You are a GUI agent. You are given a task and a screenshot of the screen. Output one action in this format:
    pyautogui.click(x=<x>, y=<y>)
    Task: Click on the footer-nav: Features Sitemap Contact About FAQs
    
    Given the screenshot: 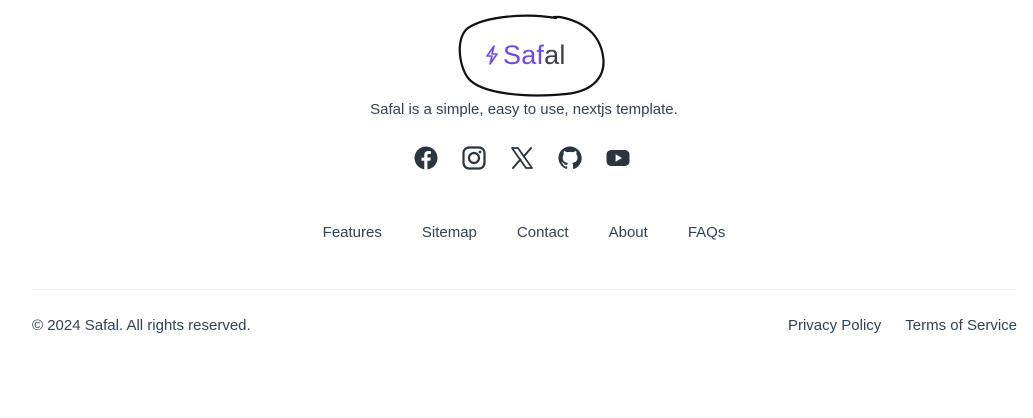 What is the action you would take?
    pyautogui.click(x=516, y=232)
    